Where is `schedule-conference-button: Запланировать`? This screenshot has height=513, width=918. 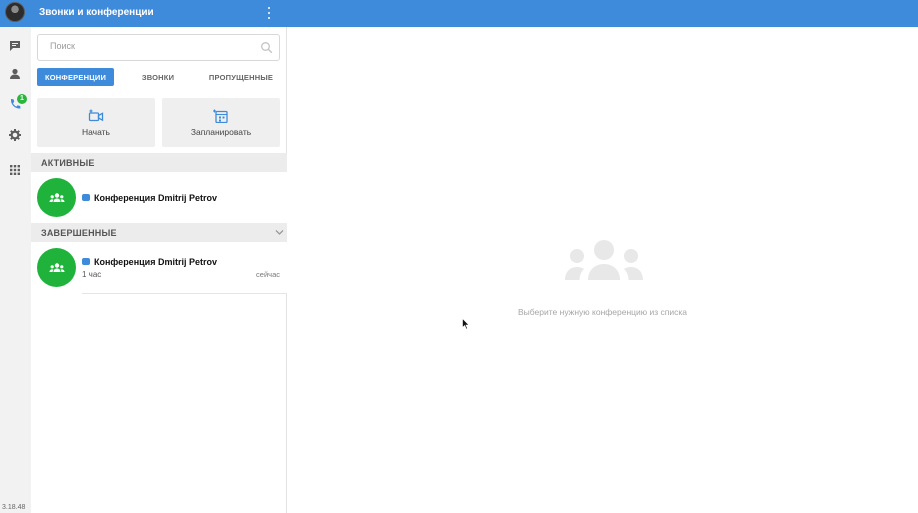 schedule-conference-button: Запланировать is located at coordinates (221, 122).